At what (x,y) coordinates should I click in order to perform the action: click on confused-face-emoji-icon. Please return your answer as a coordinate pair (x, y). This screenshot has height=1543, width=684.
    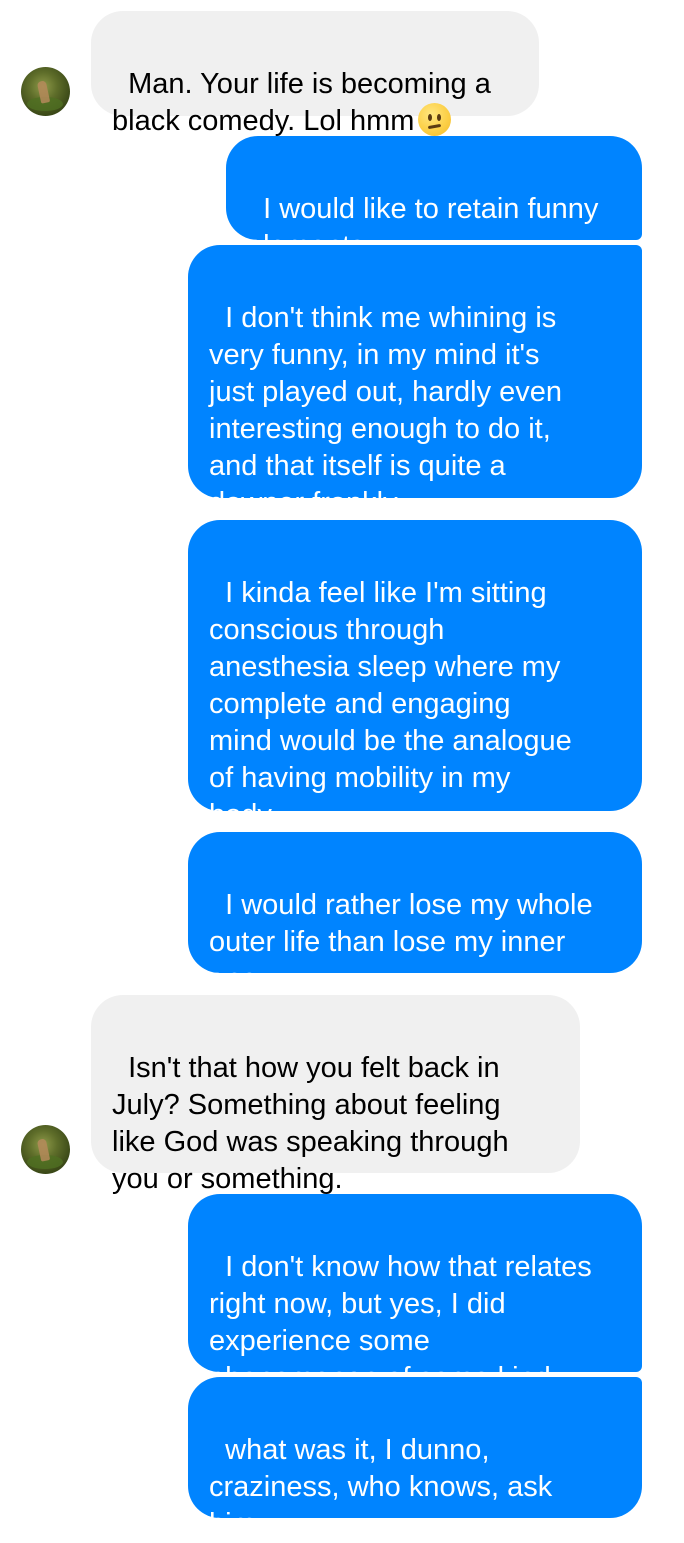
    Looking at the image, I should click on (435, 119).